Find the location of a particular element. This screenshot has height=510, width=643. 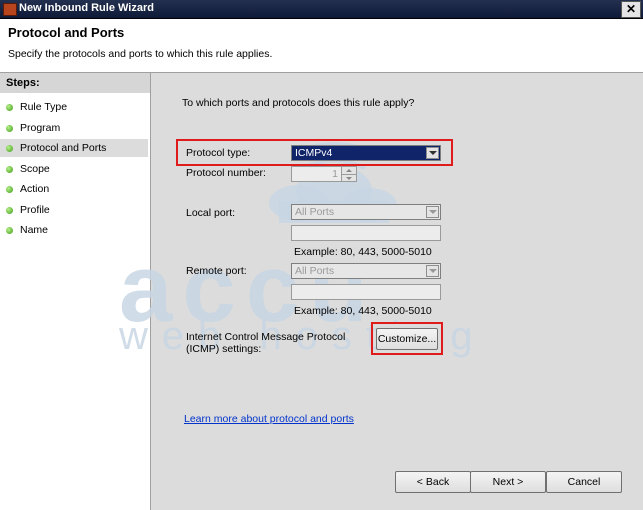

page-title: Protocol and Ports is located at coordinates (66, 32).